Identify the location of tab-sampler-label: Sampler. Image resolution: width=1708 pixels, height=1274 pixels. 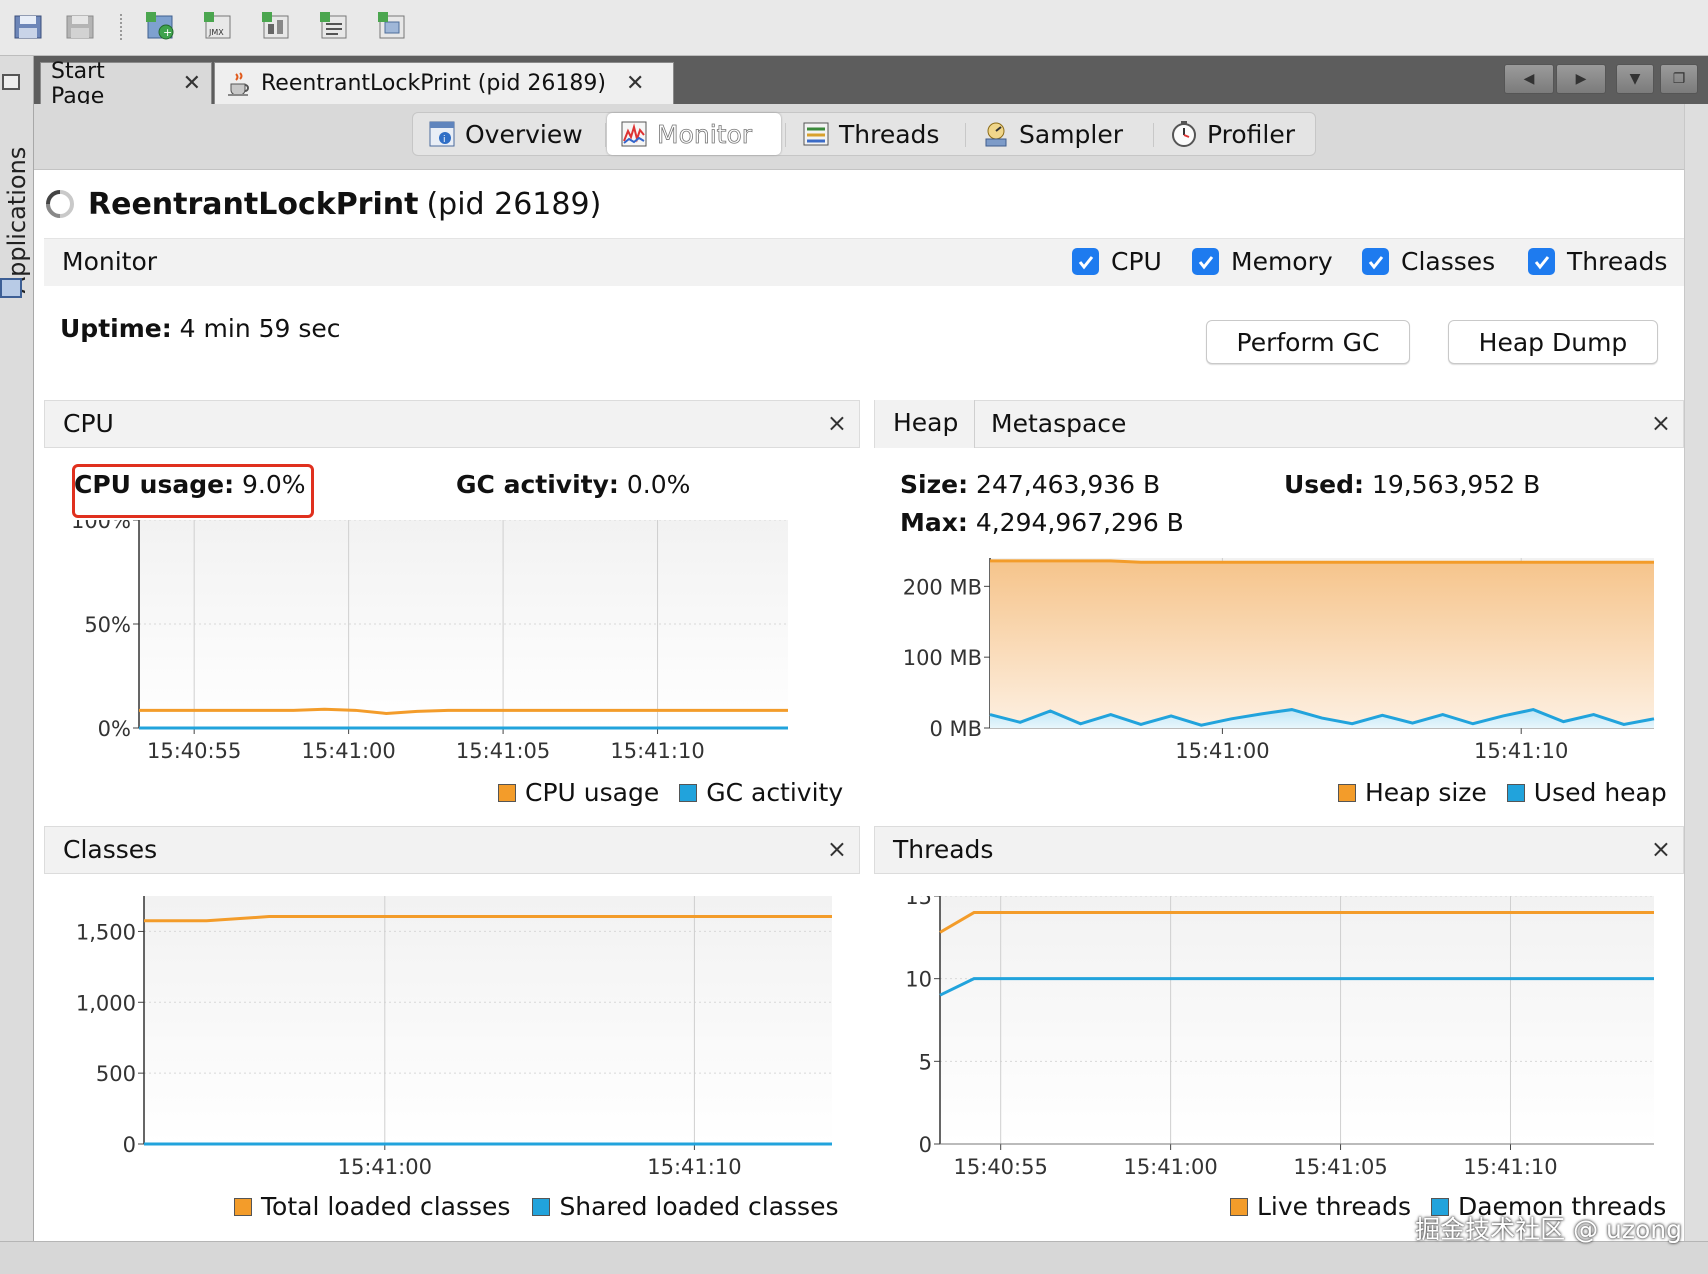
(1071, 134).